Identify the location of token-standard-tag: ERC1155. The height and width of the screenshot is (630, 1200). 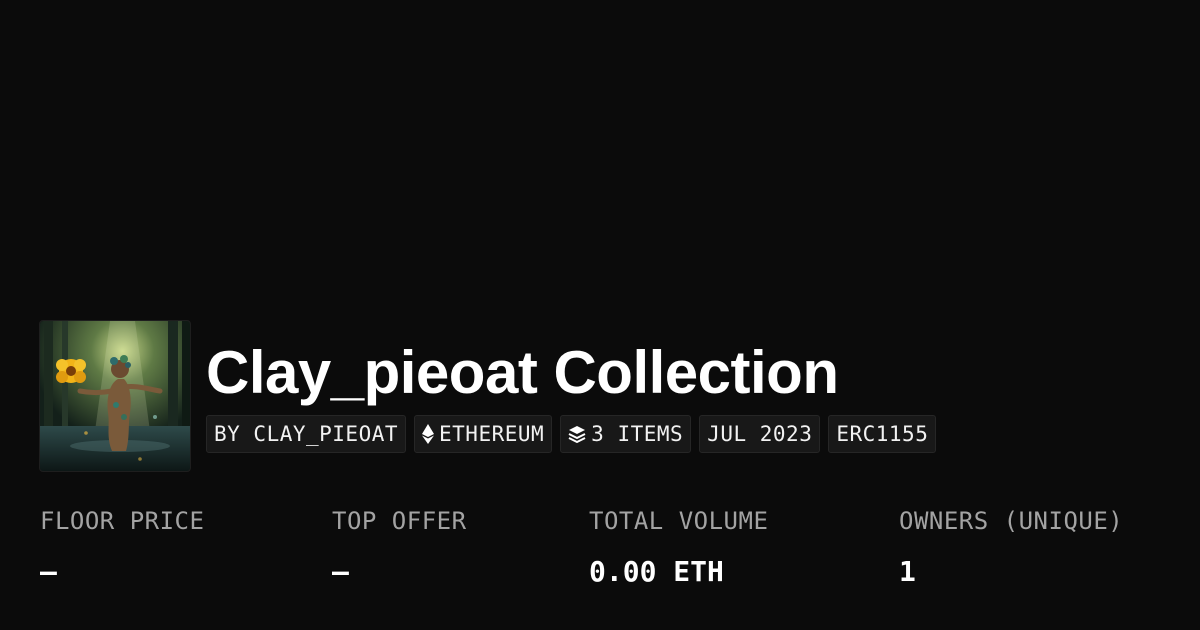
(882, 434).